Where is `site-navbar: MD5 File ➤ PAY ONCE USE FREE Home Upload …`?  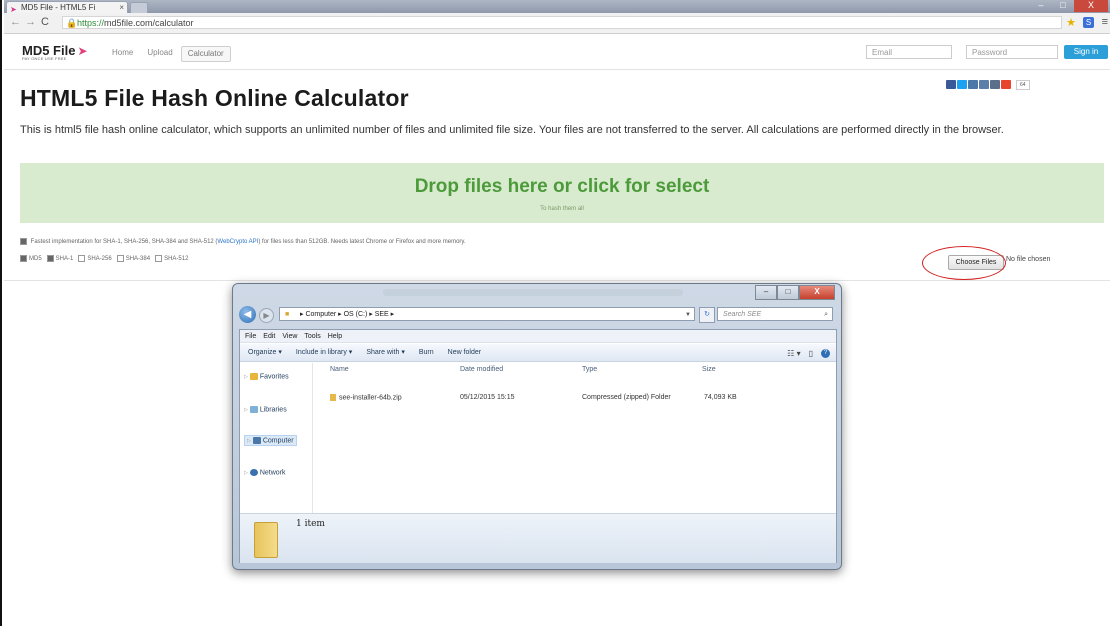
site-navbar: MD5 File ➤ PAY ONCE USE FREE Home Upload … is located at coordinates (557, 56).